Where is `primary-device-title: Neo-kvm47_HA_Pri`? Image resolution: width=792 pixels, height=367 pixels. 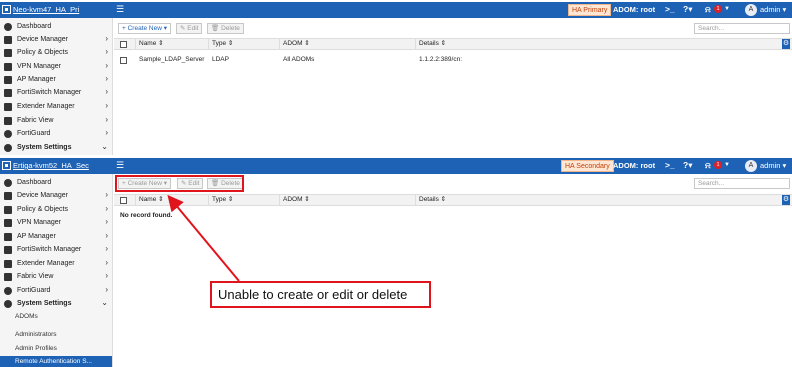 primary-device-title: Neo-kvm47_HA_Pri is located at coordinates (40, 9).